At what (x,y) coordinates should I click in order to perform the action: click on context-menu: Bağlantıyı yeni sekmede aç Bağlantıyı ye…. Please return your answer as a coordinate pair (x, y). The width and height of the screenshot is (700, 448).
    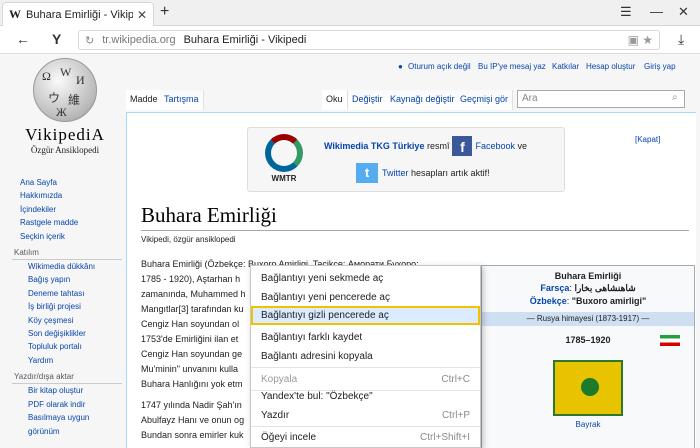
    Looking at the image, I should click on (365, 356).